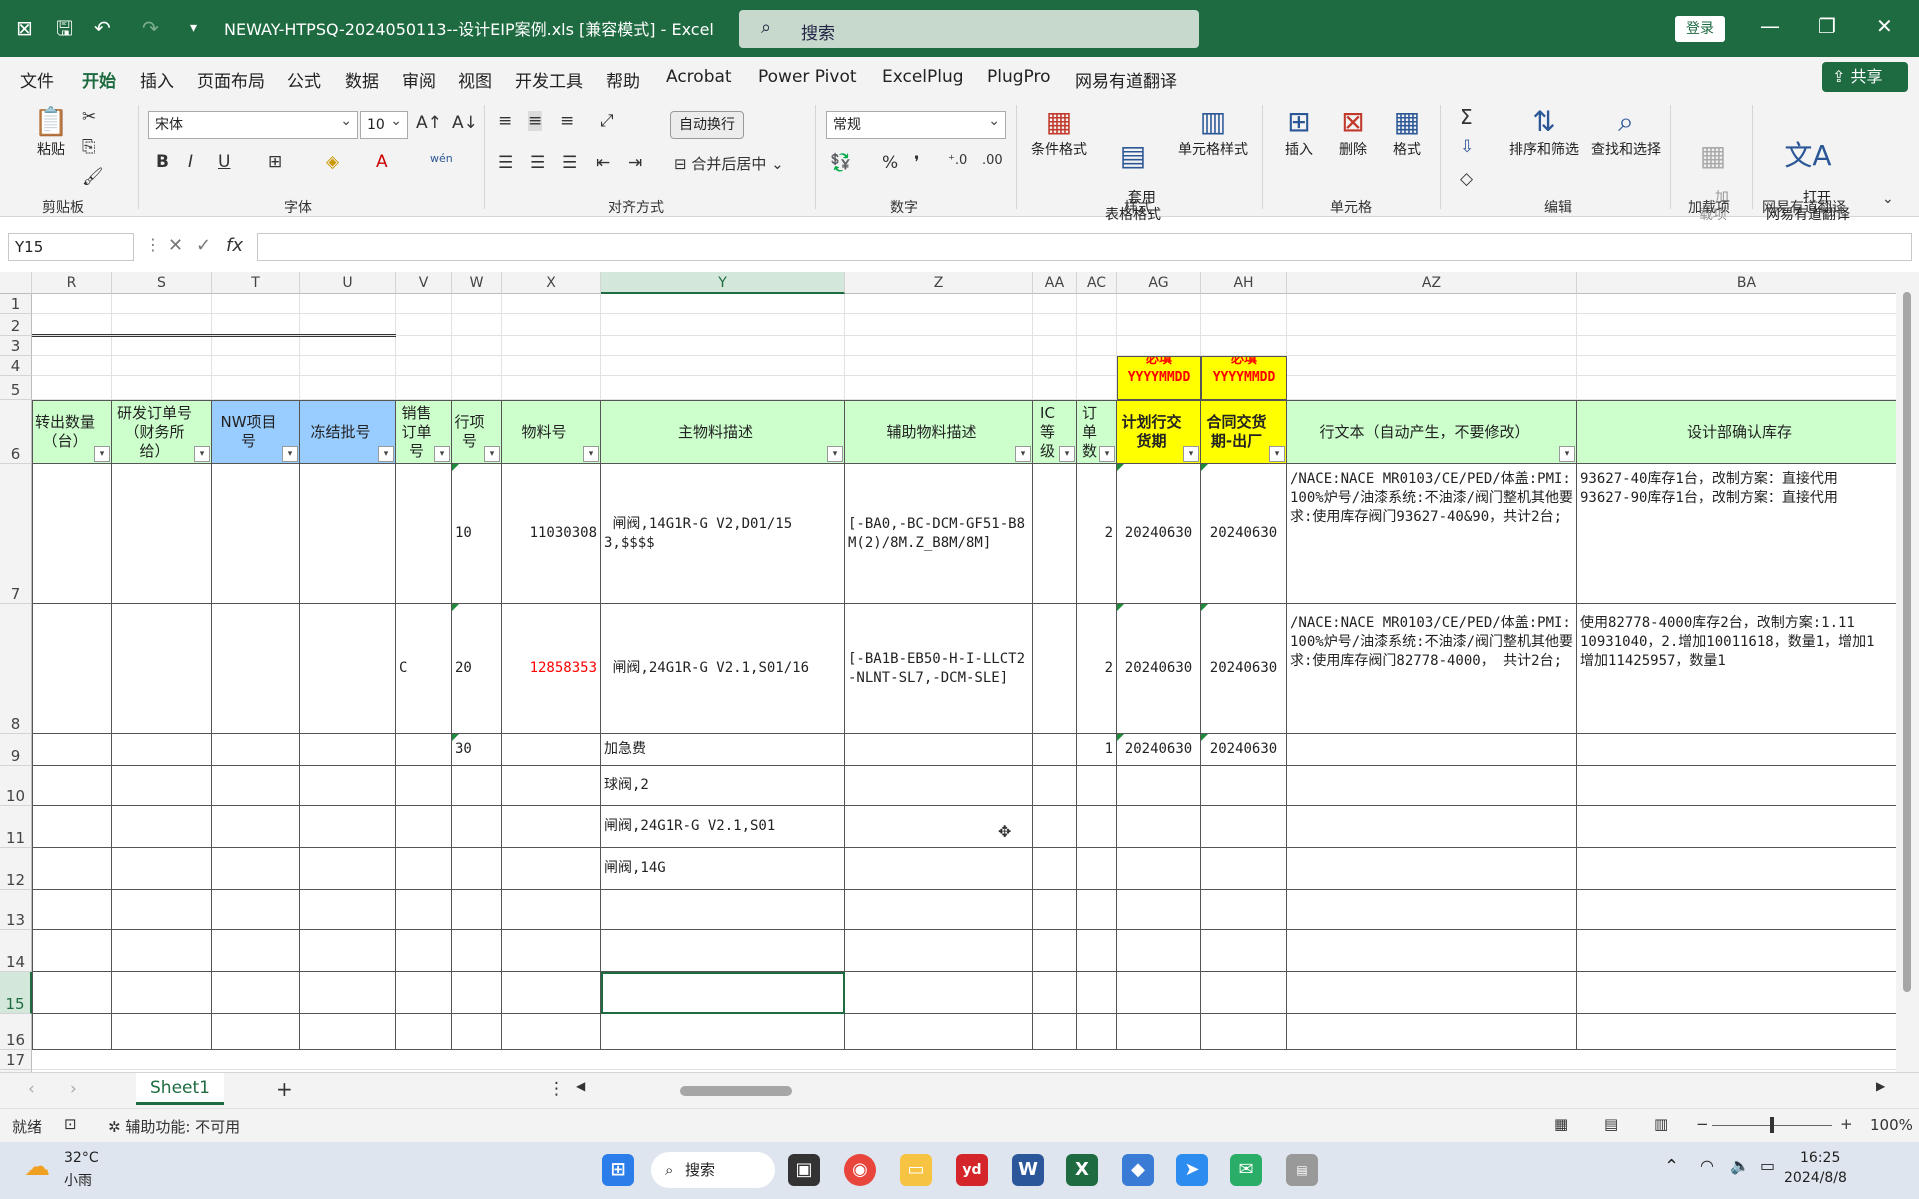 This screenshot has height=1199, width=1919. I want to click on addins-button: ▦ 加 载项, so click(1713, 173).